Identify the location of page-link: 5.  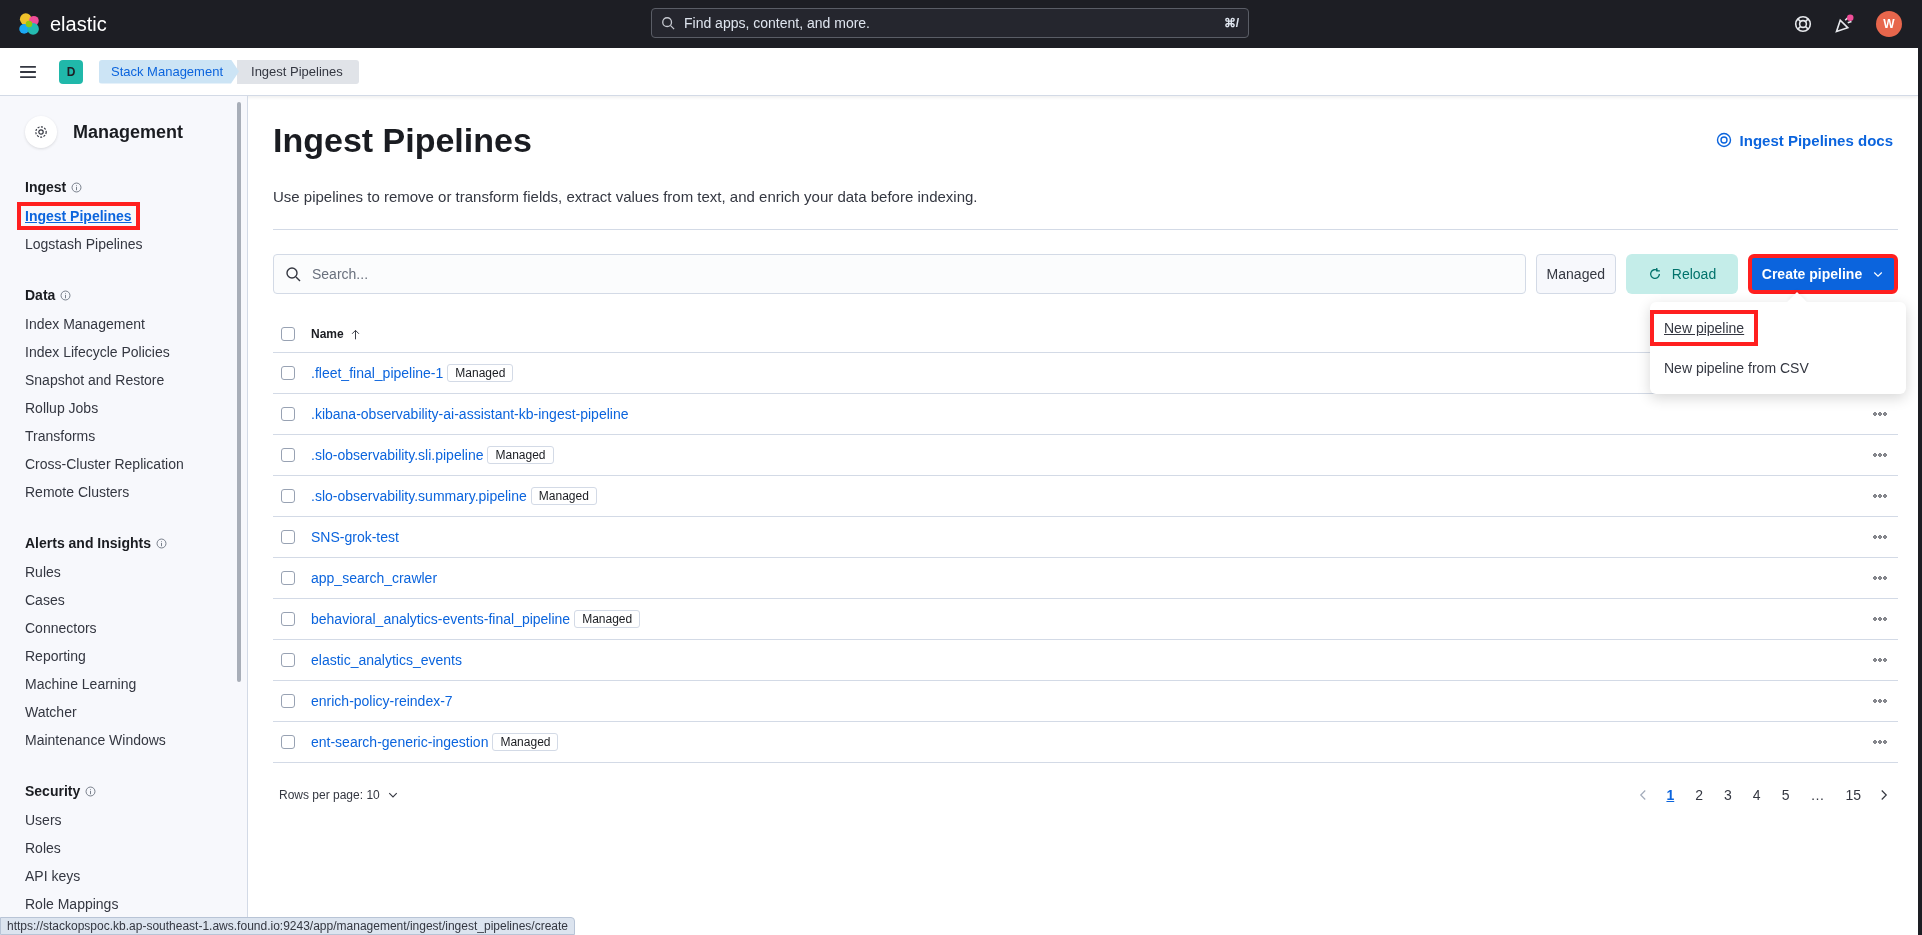
(1785, 795).